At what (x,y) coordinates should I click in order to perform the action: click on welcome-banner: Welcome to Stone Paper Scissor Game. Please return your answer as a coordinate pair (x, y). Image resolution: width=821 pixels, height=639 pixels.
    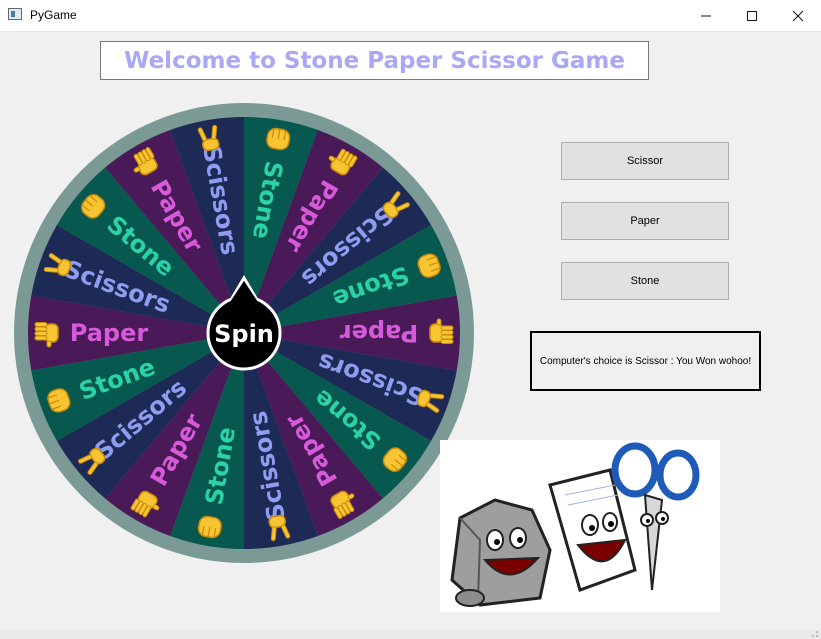
    Looking at the image, I should click on (374, 60).